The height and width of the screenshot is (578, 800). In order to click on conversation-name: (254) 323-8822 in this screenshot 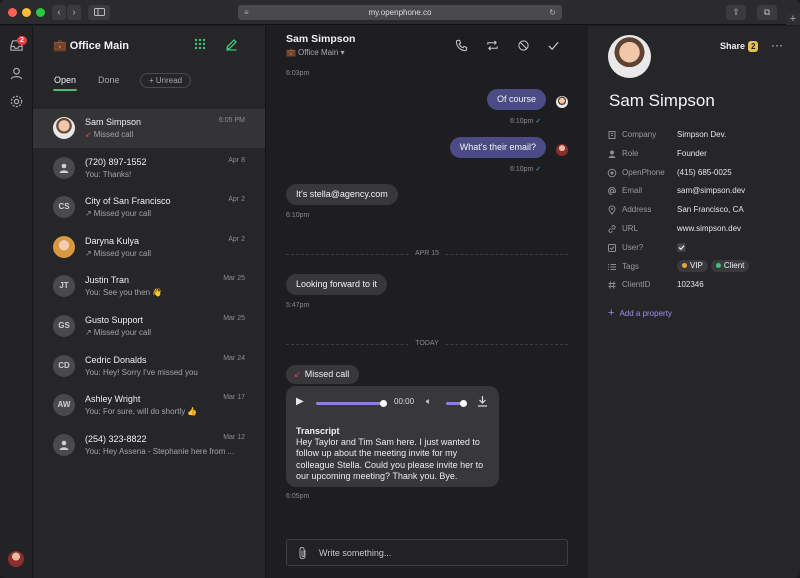, I will do `click(116, 438)`.